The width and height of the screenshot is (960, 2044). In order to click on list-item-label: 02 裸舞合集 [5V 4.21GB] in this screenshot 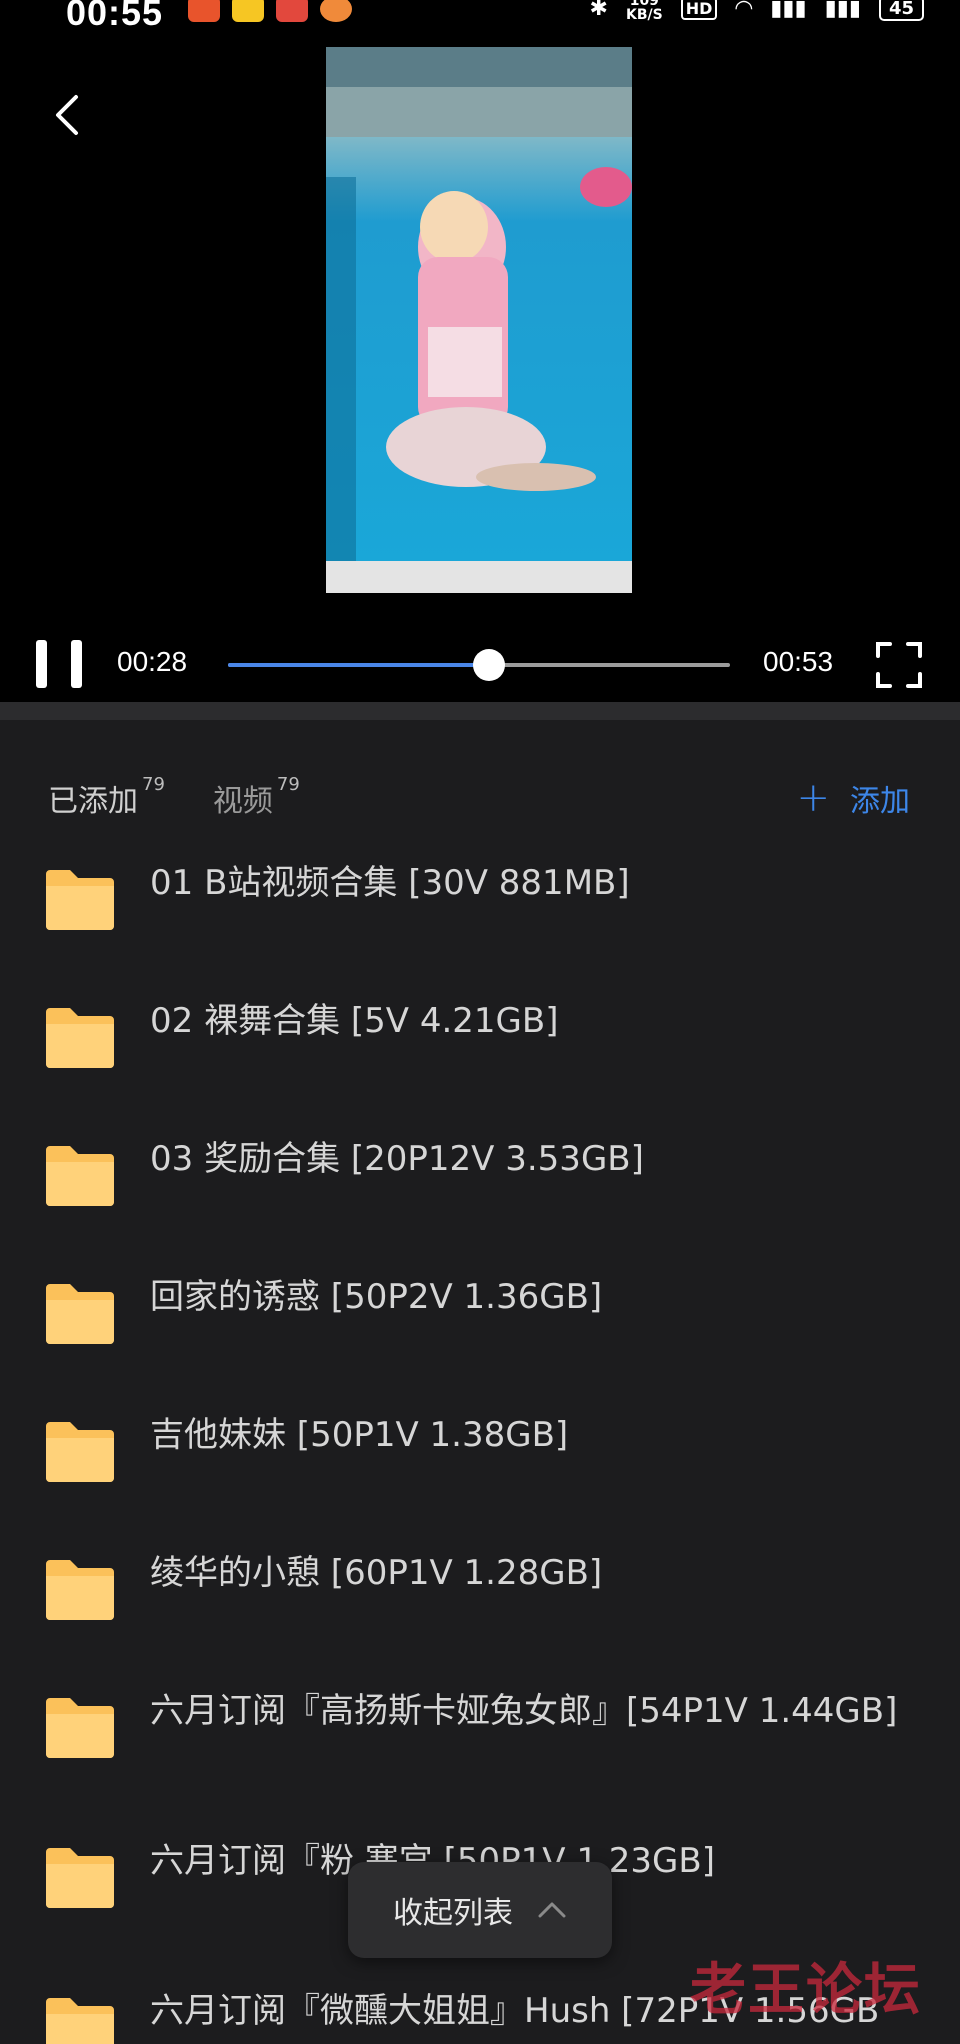, I will do `click(354, 1021)`.